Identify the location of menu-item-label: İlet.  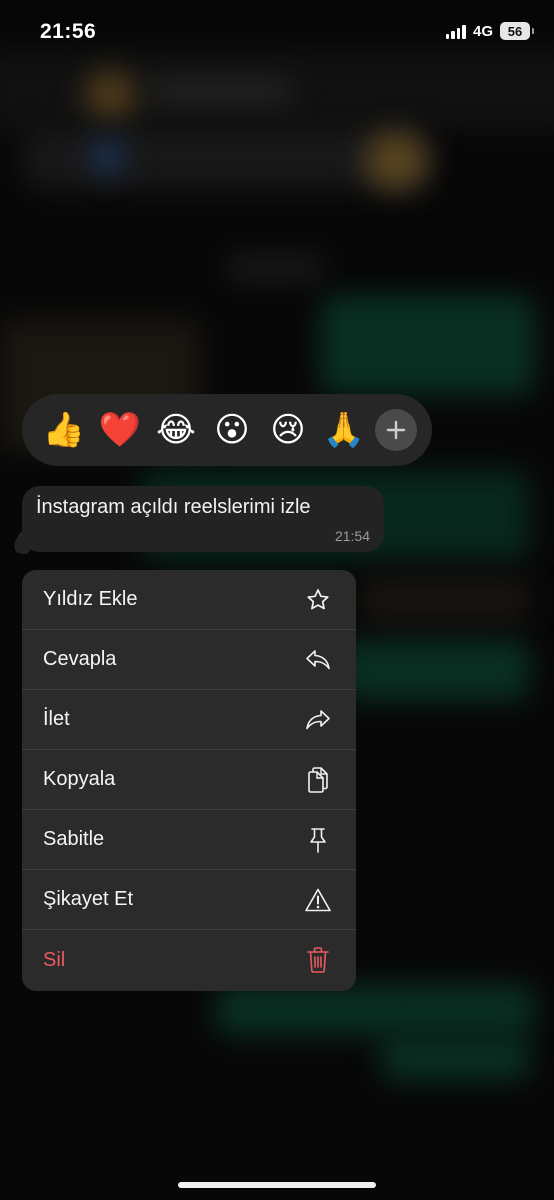
(56, 719).